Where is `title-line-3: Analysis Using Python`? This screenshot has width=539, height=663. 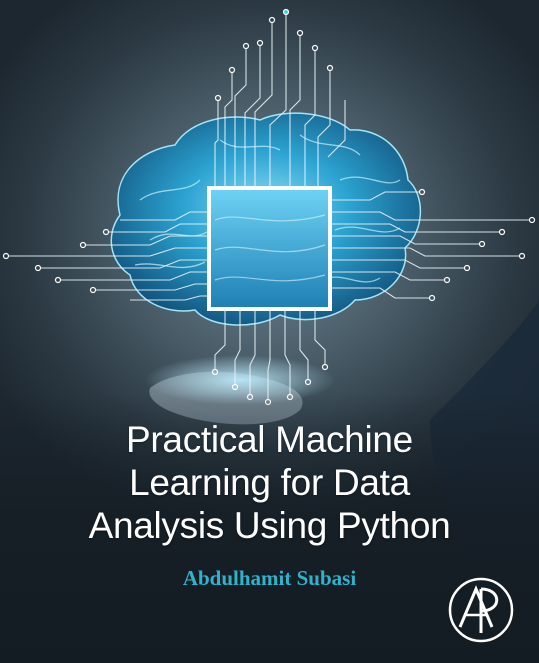
title-line-3: Analysis Using Python is located at coordinates (269, 525).